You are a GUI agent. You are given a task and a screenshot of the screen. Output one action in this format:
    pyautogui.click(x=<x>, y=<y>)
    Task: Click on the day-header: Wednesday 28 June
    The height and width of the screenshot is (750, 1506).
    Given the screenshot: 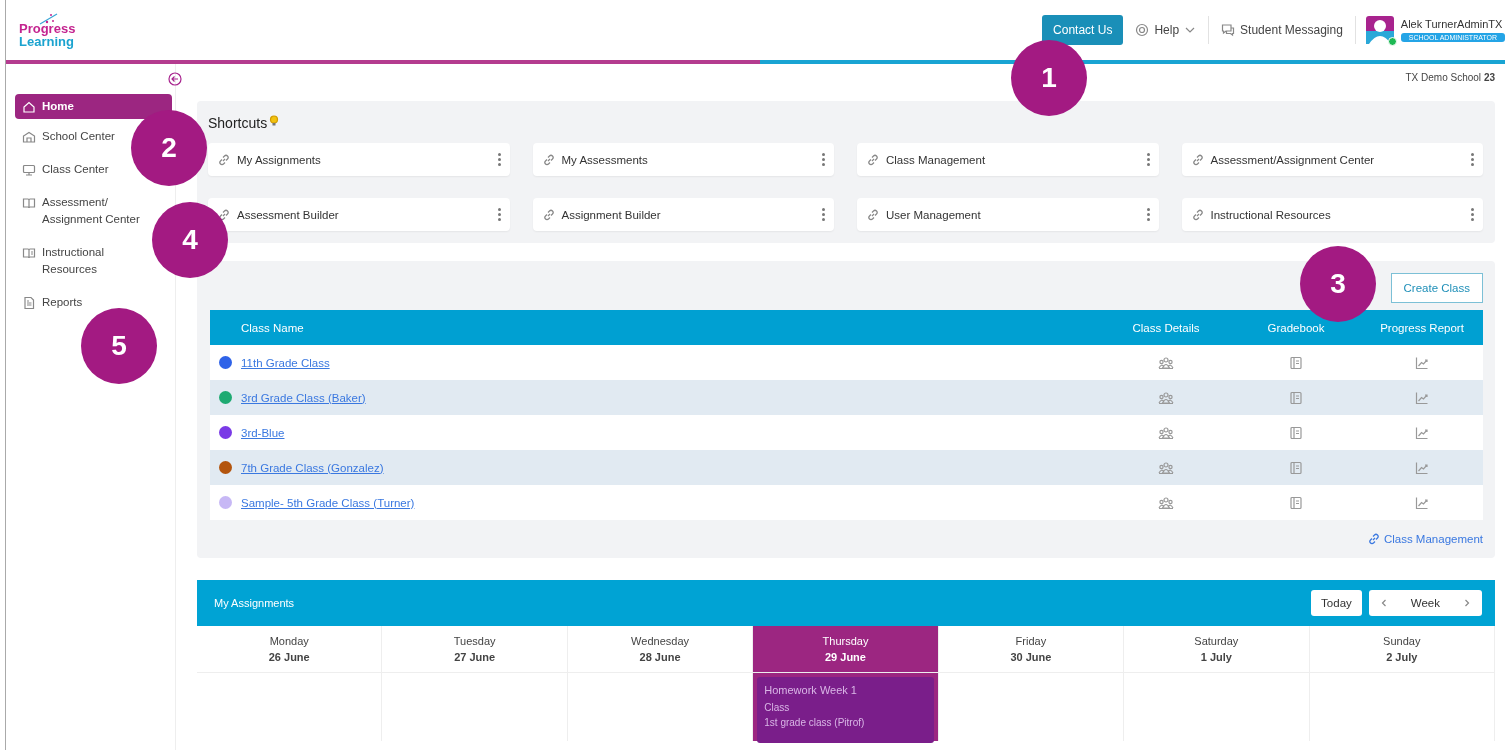 What is the action you would take?
    pyautogui.click(x=660, y=649)
    